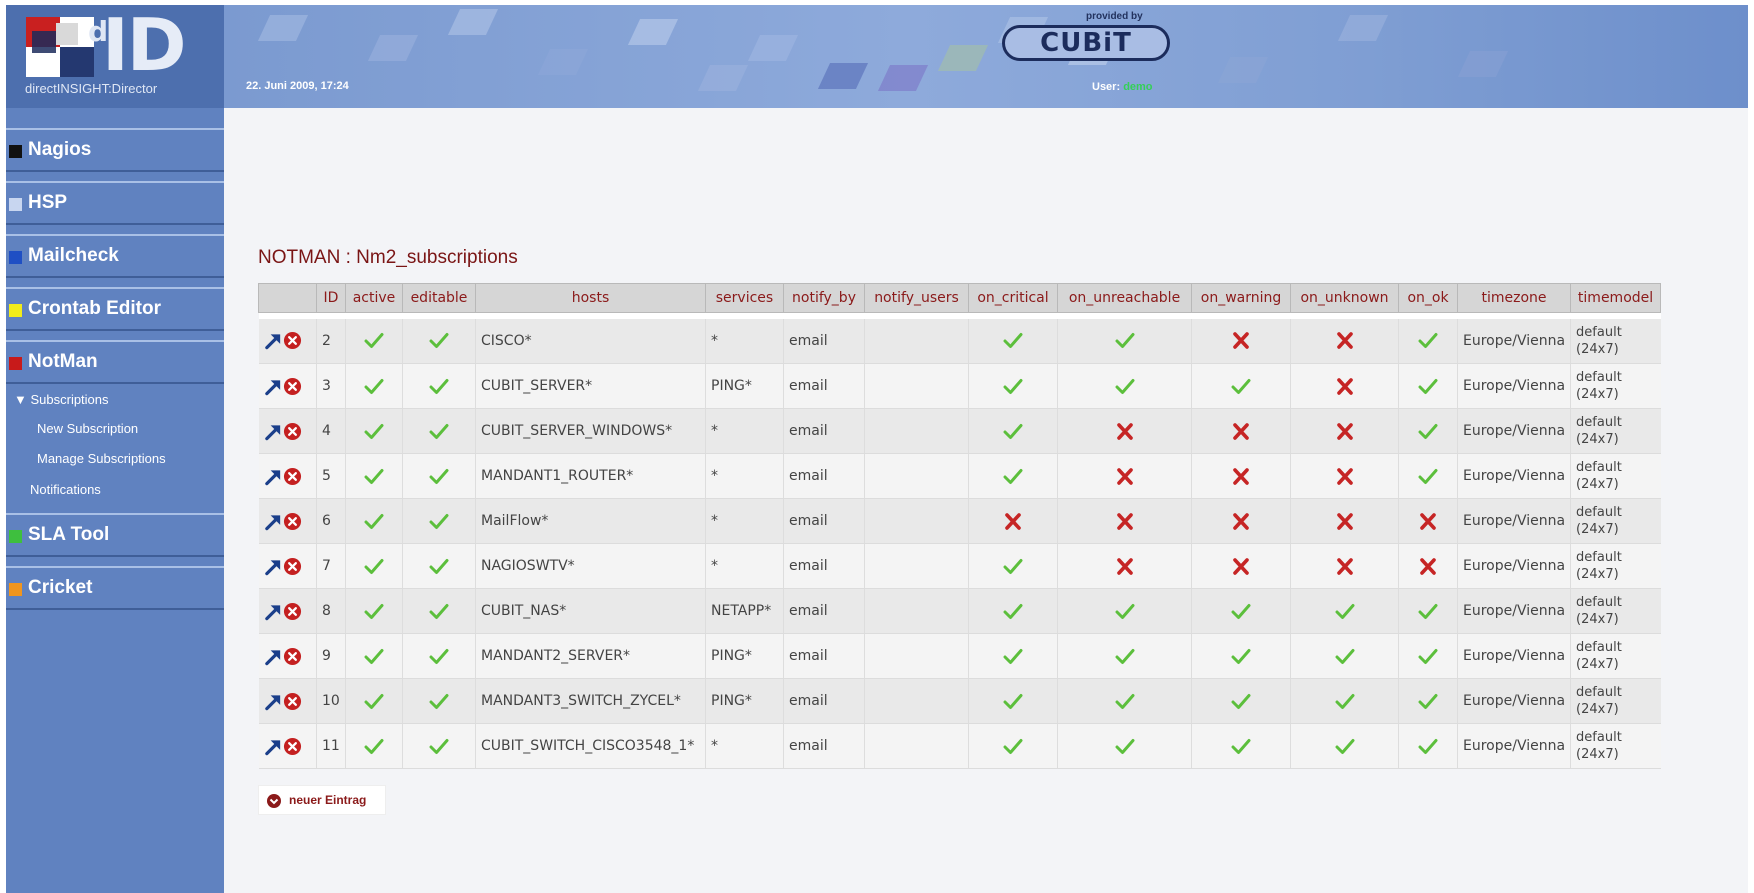 Image resolution: width=1754 pixels, height=893 pixels. I want to click on row-editable, so click(439, 341).